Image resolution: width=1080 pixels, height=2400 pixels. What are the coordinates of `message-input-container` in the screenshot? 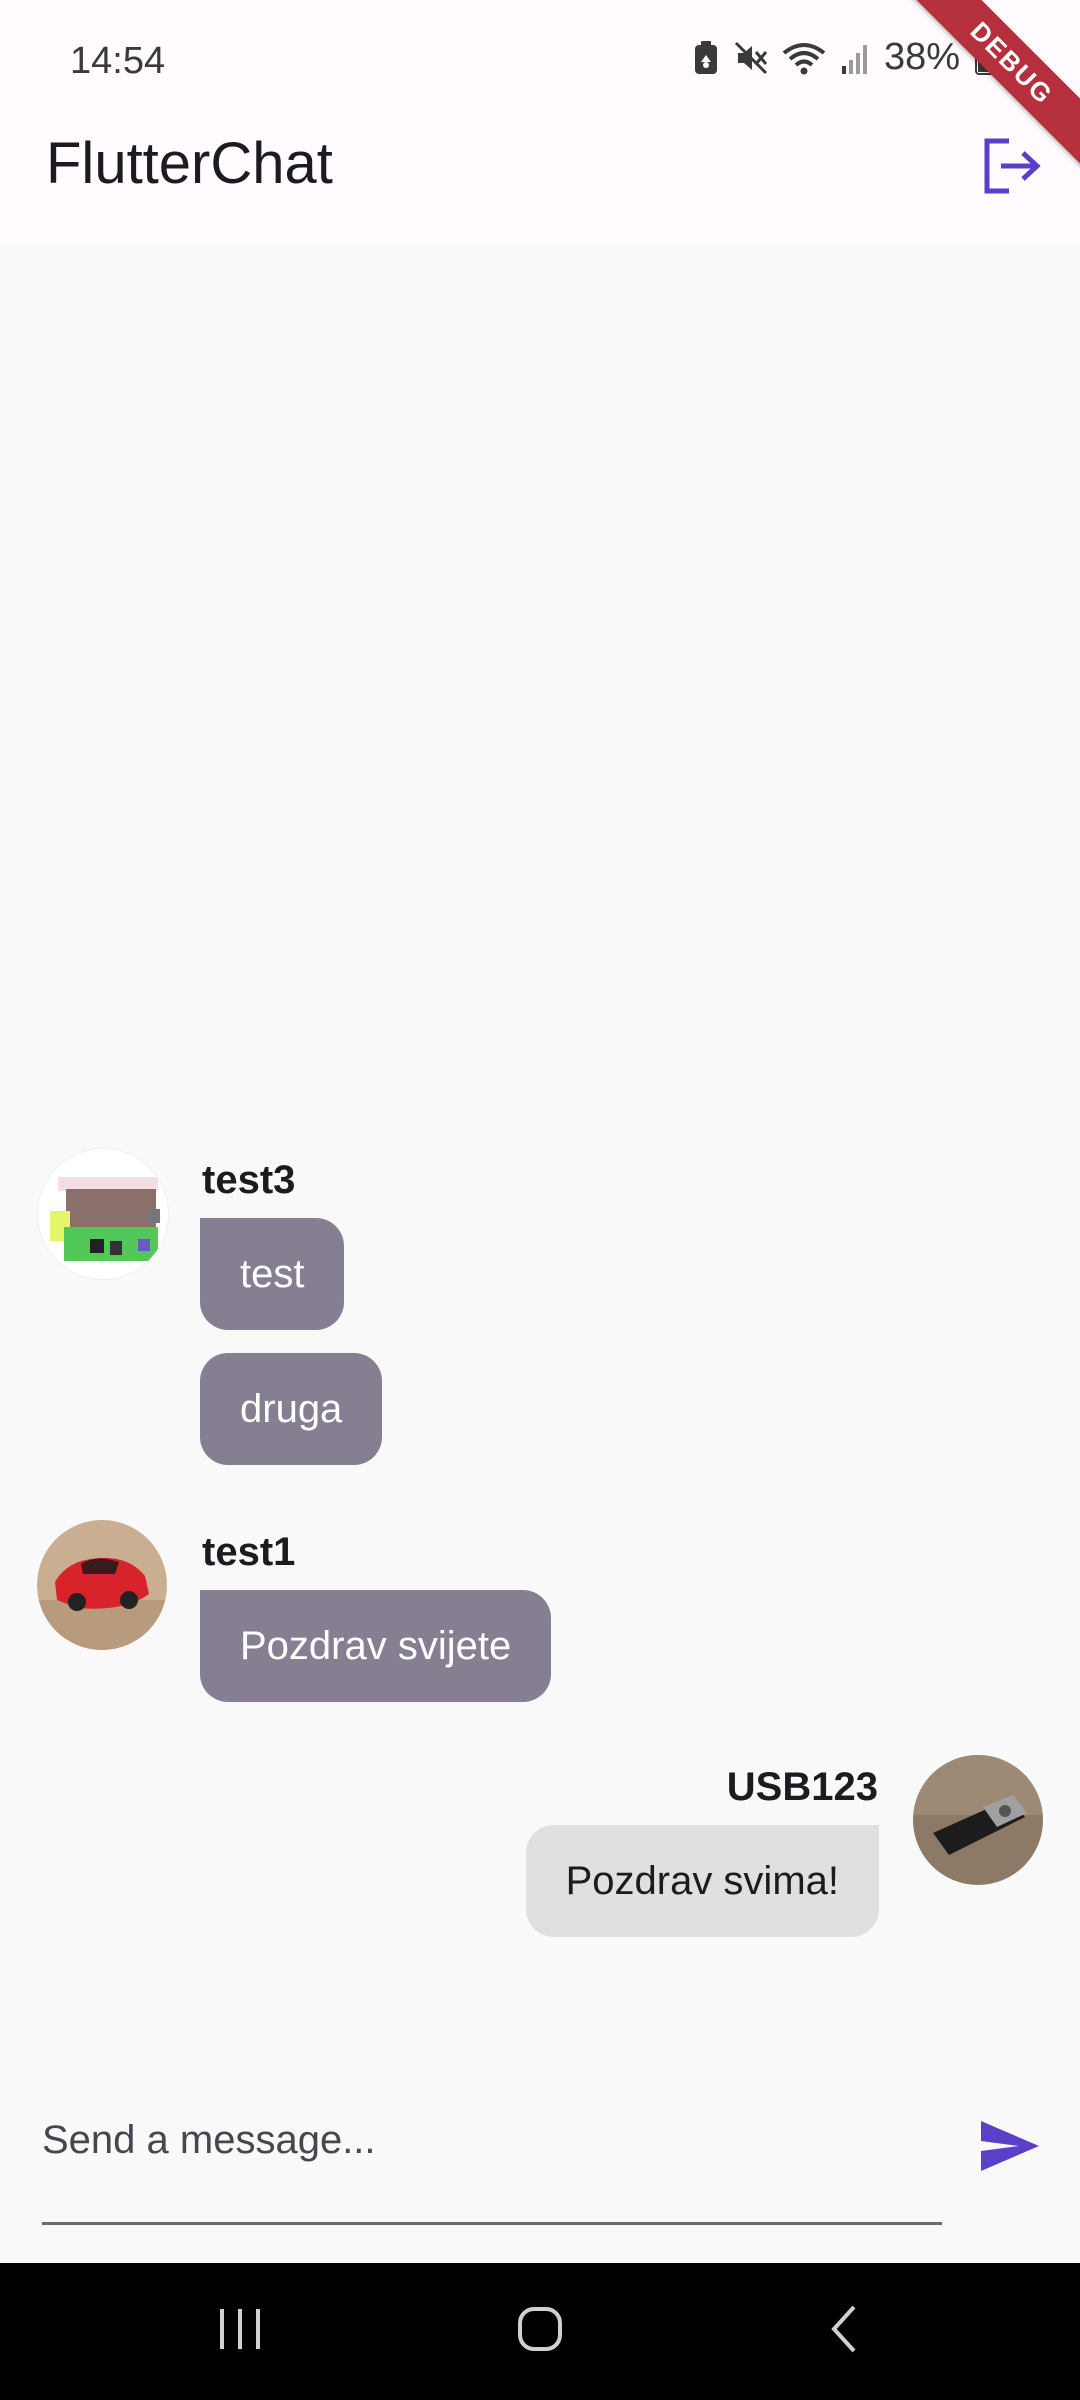 It's located at (492, 2152).